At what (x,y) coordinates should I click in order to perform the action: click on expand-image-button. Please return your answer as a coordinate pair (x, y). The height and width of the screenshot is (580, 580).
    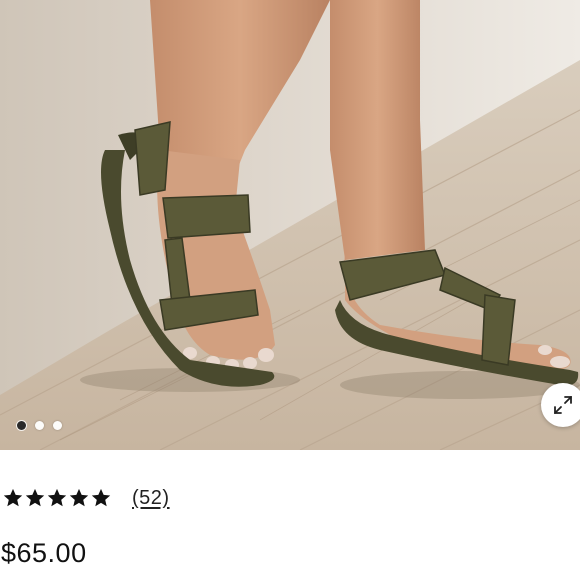
    Looking at the image, I should click on (560, 405).